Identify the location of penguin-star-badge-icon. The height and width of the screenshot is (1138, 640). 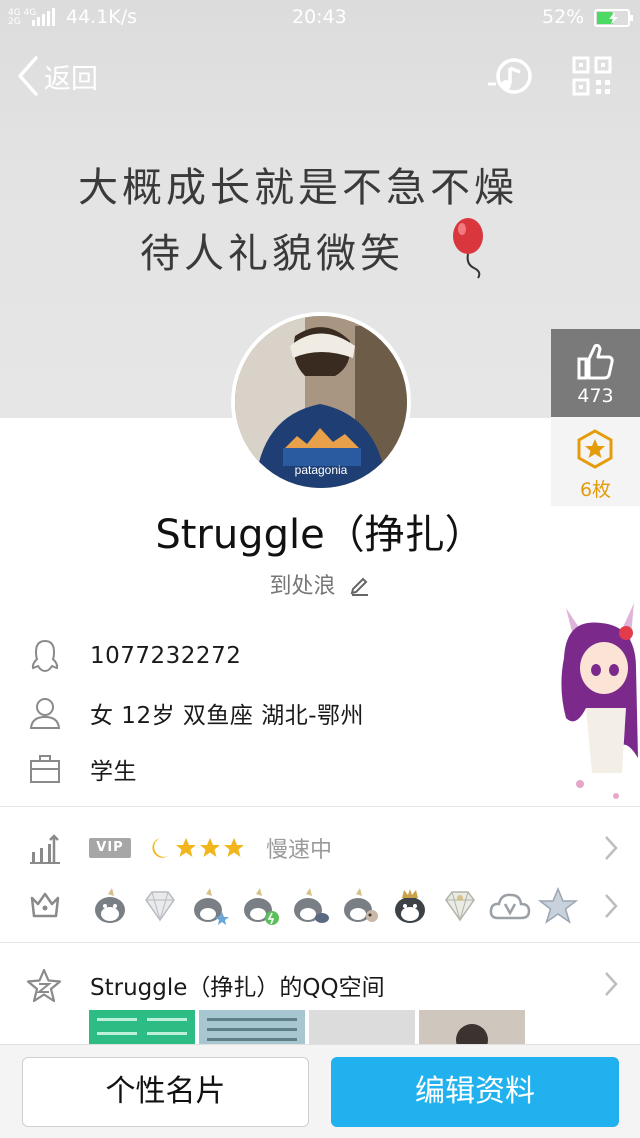
(211, 906).